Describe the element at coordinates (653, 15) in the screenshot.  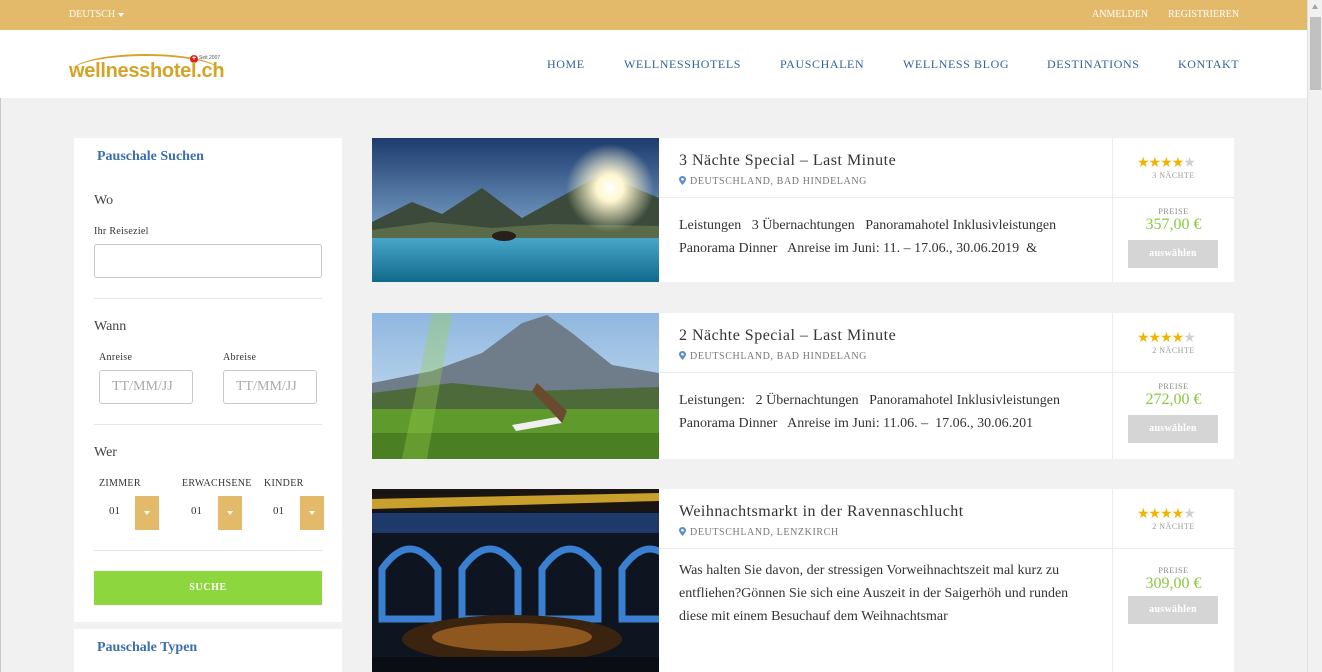
I see `top-bar: DEUTSCH ANMELDEN REGISTRIEREN` at that location.